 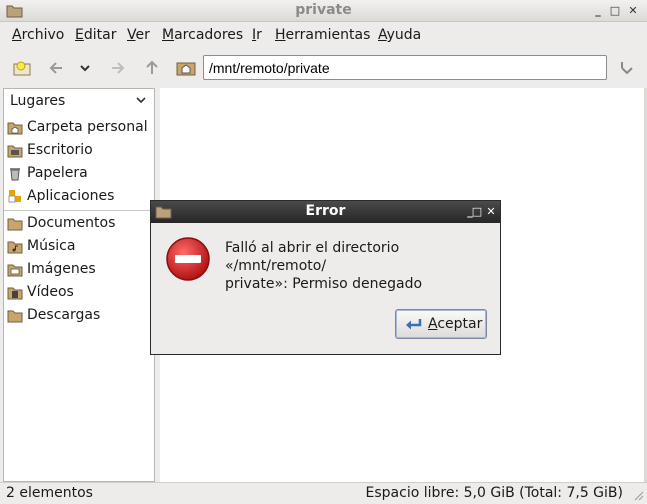 I want to click on dialog-close-button: ✕, so click(x=491, y=211).